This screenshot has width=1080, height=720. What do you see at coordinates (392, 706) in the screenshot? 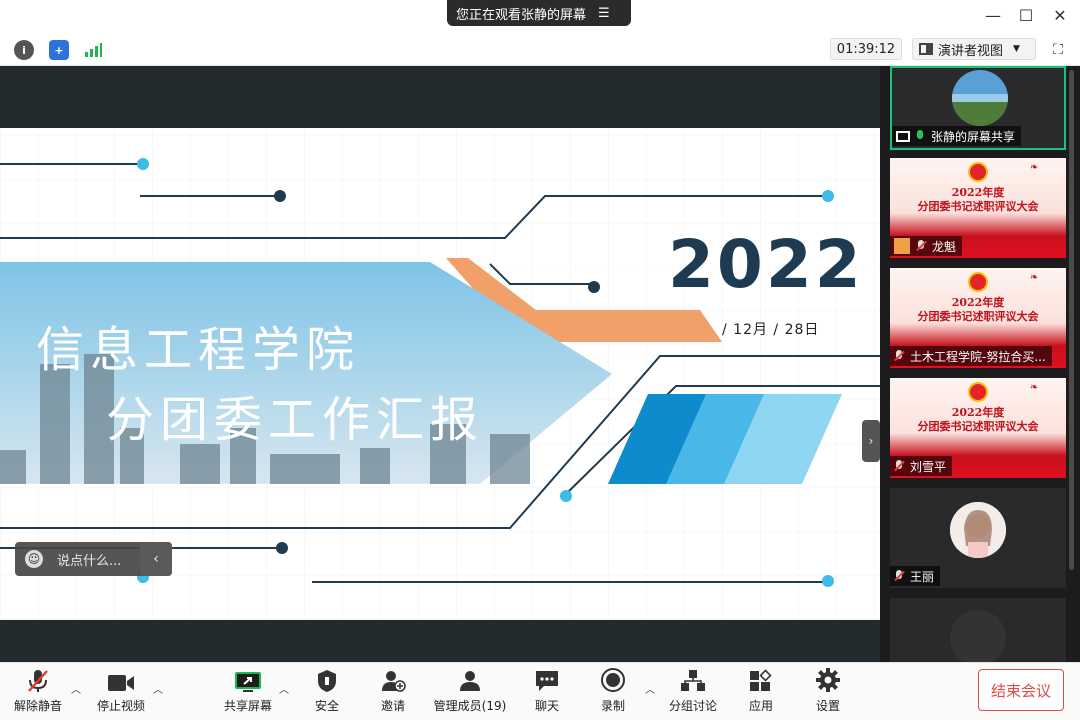
I see `invite-label: 邀请` at bounding box center [392, 706].